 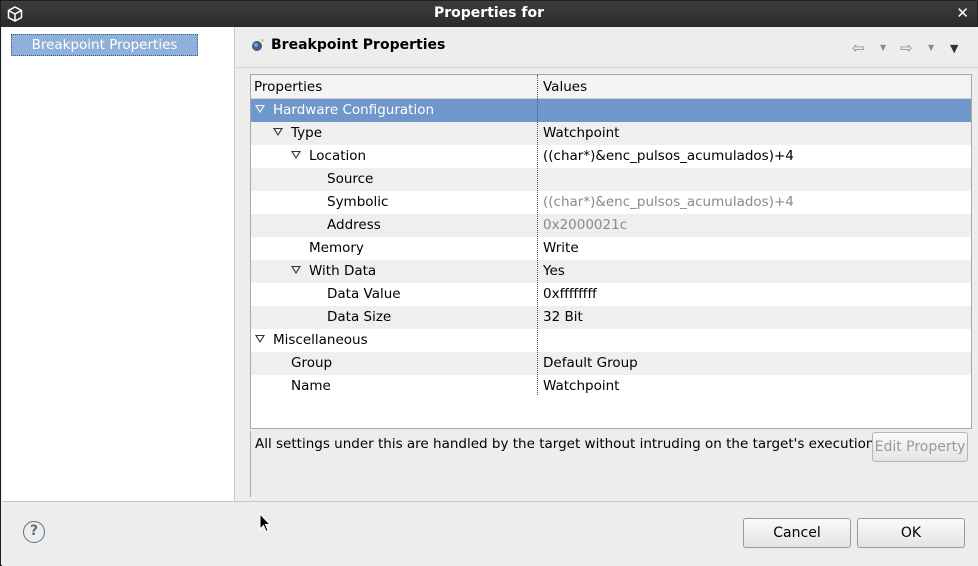 I want to click on mouse-pointer-icon, so click(x=265, y=523).